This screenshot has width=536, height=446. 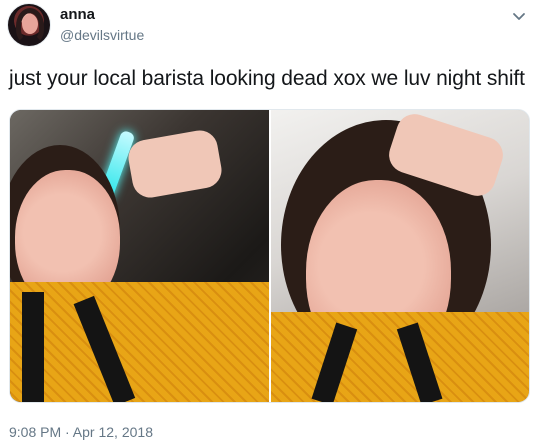 I want to click on avatar-face, so click(x=30, y=24).